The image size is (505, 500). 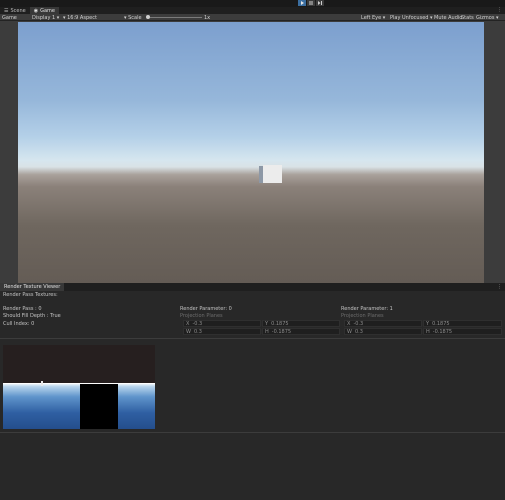 What do you see at coordinates (280, 323) in the screenshot?
I see `param-0-y-value: 0.1875` at bounding box center [280, 323].